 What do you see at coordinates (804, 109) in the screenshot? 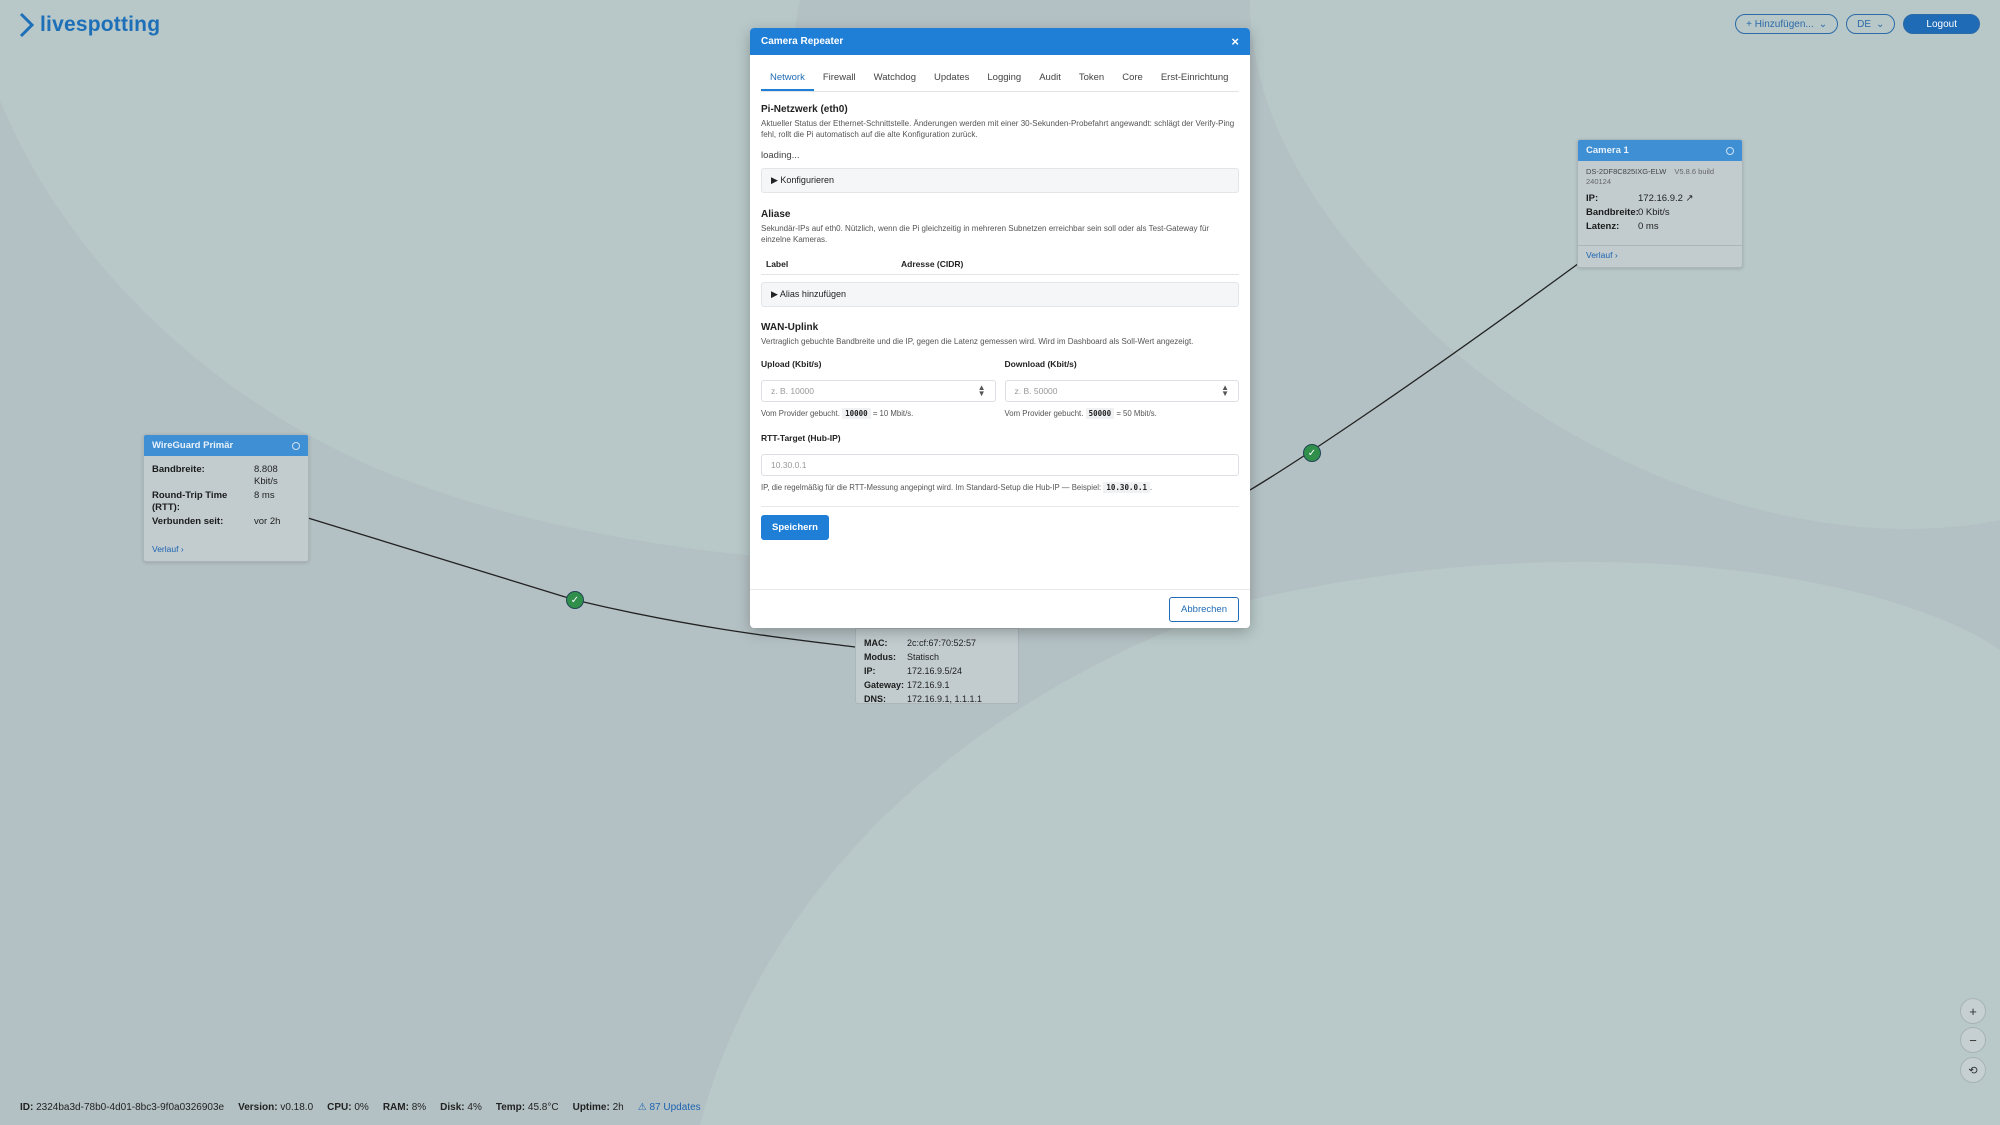
I see `section-title-pi: Pi-Netzwerk (eth0)` at bounding box center [804, 109].